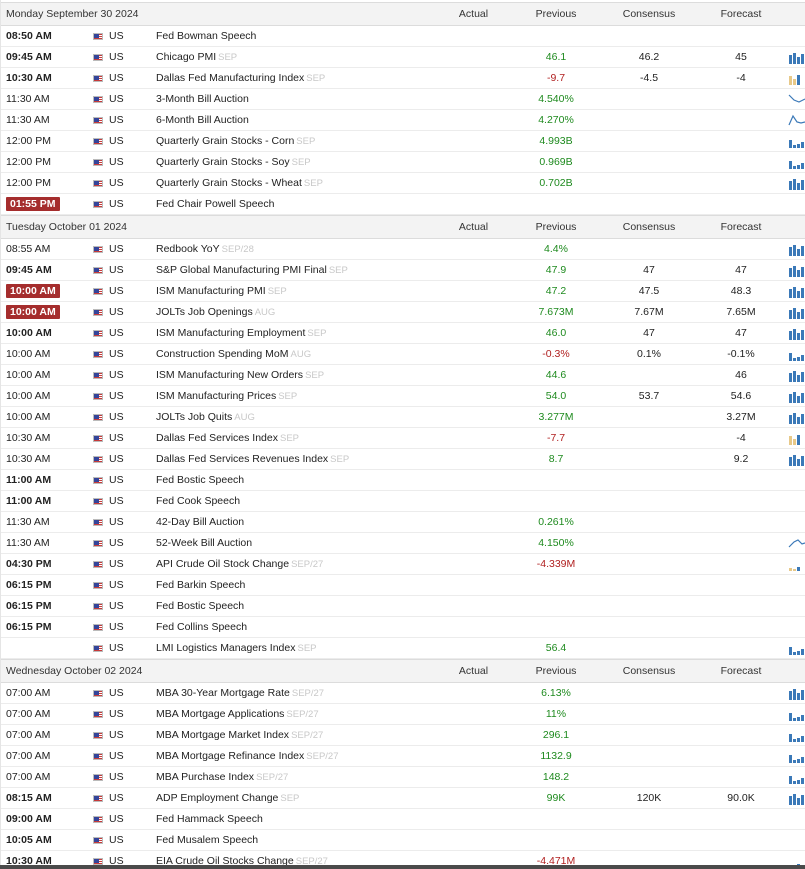  I want to click on event-name-link: MBA 30-Year Mortgage Rate, so click(223, 693).